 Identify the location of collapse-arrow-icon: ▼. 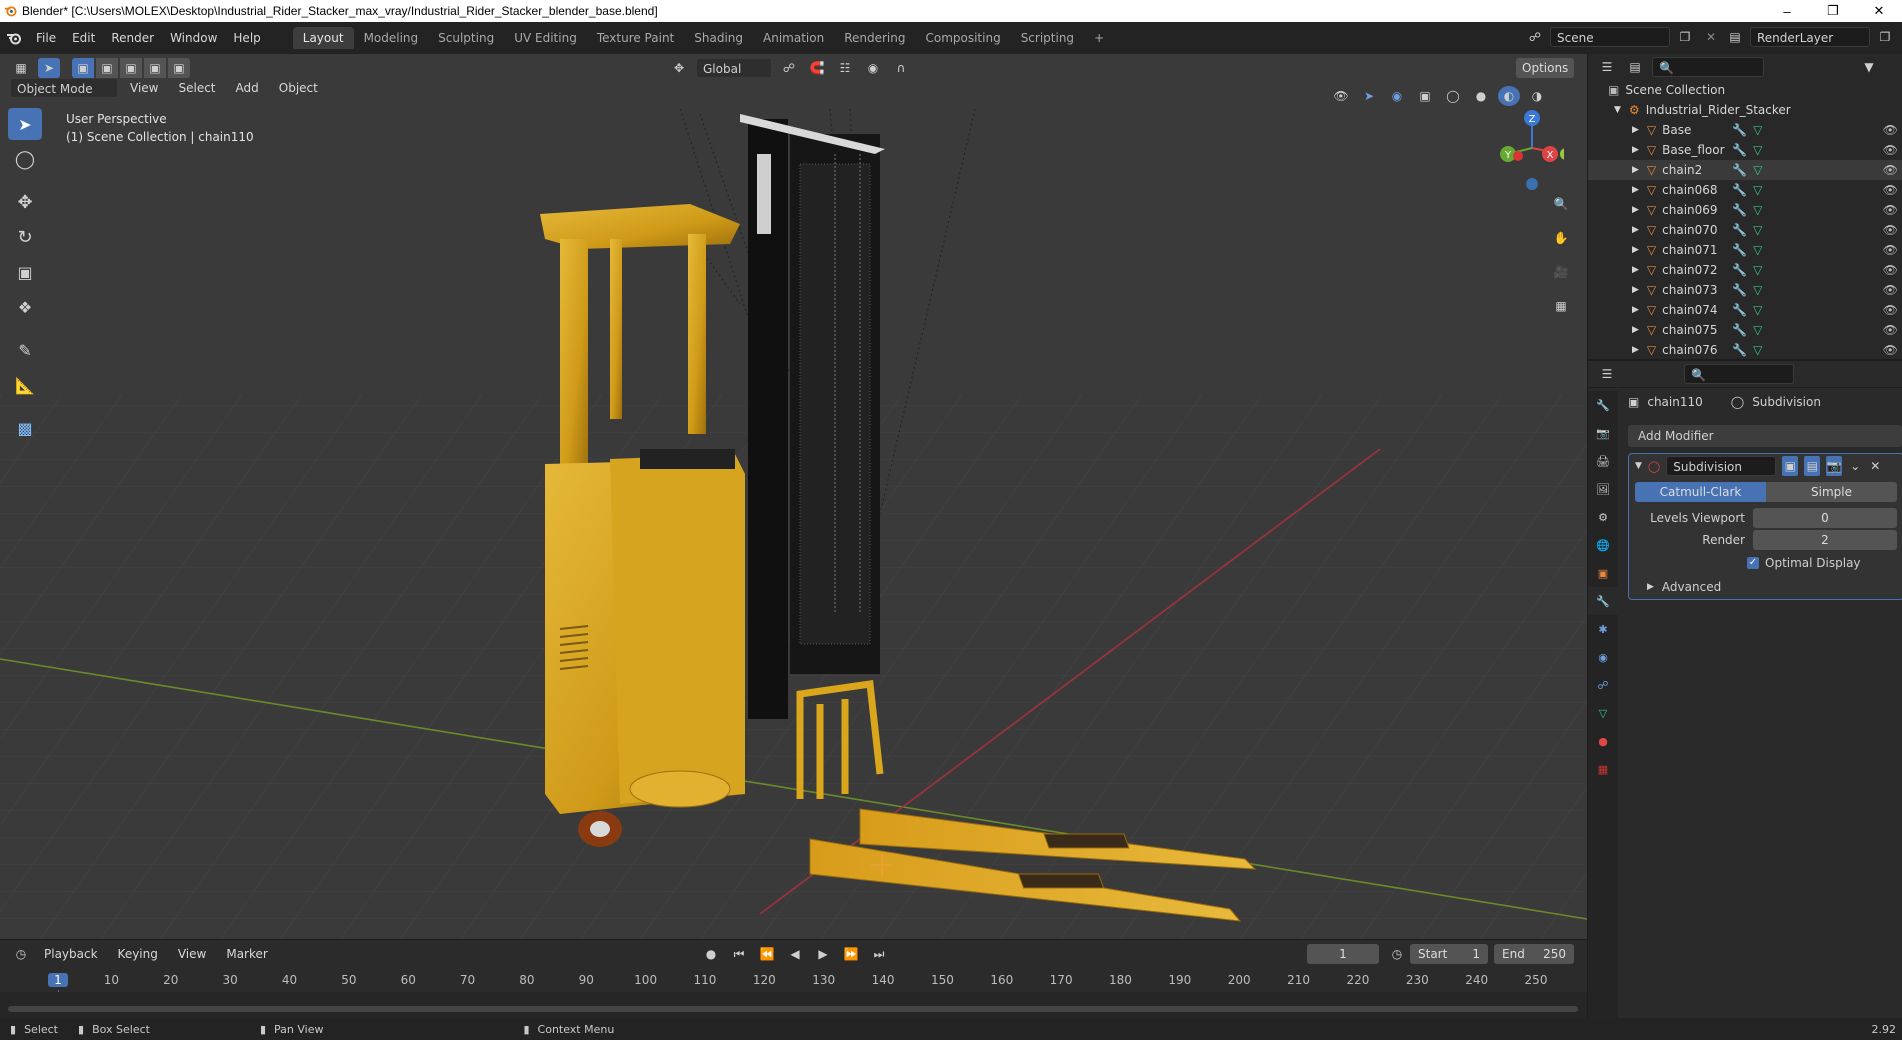
(1638, 466).